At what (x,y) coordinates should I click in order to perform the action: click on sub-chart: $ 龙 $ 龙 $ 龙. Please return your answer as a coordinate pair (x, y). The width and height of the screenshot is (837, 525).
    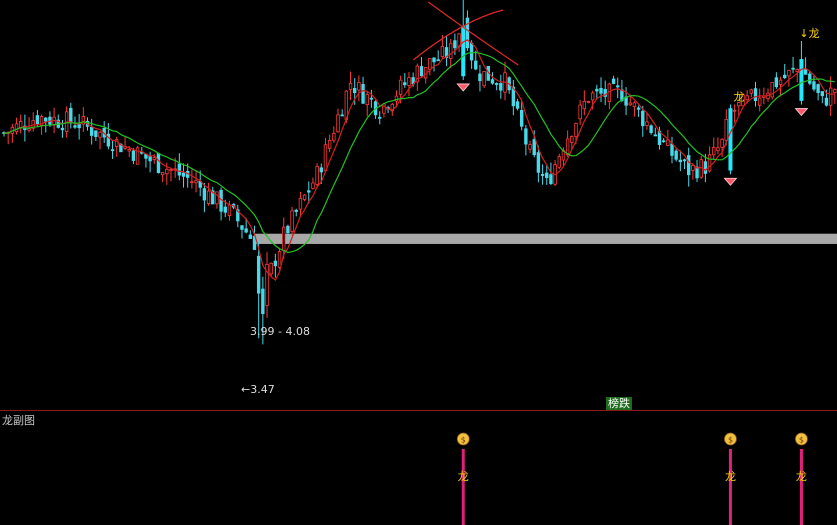
    Looking at the image, I should click on (632, 478).